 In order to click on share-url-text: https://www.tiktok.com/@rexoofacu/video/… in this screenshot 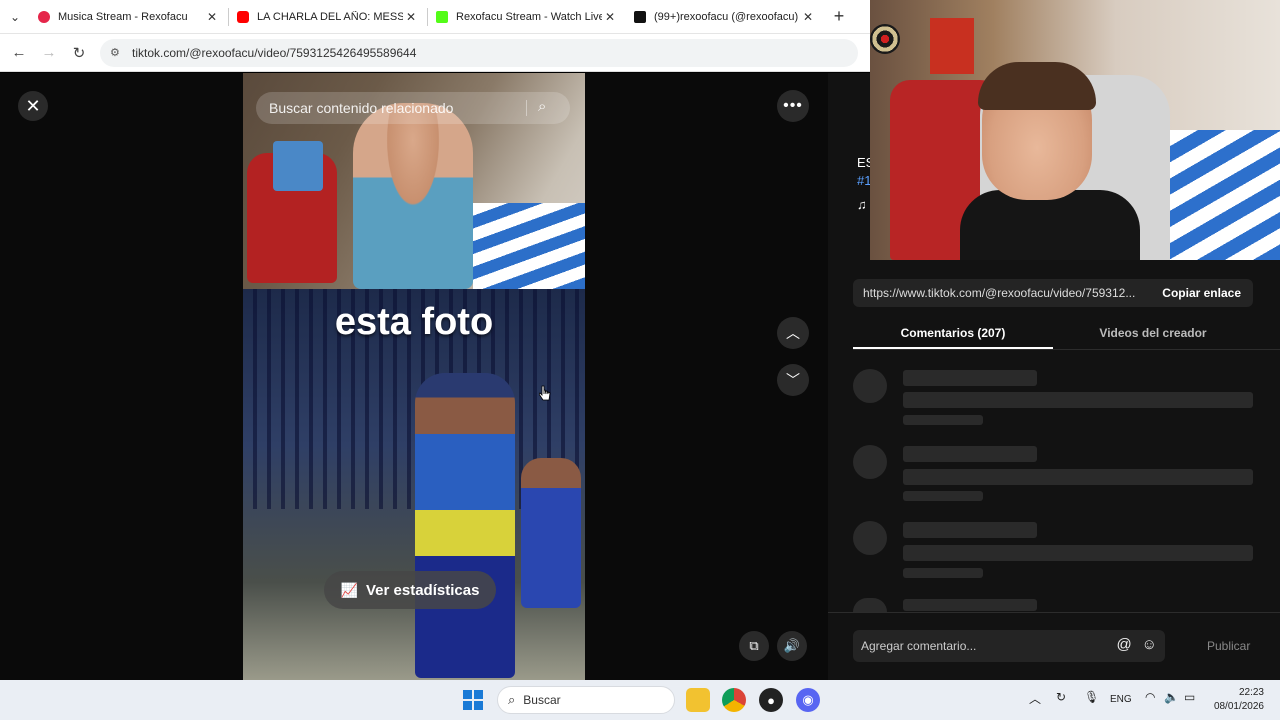, I will do `click(999, 293)`.